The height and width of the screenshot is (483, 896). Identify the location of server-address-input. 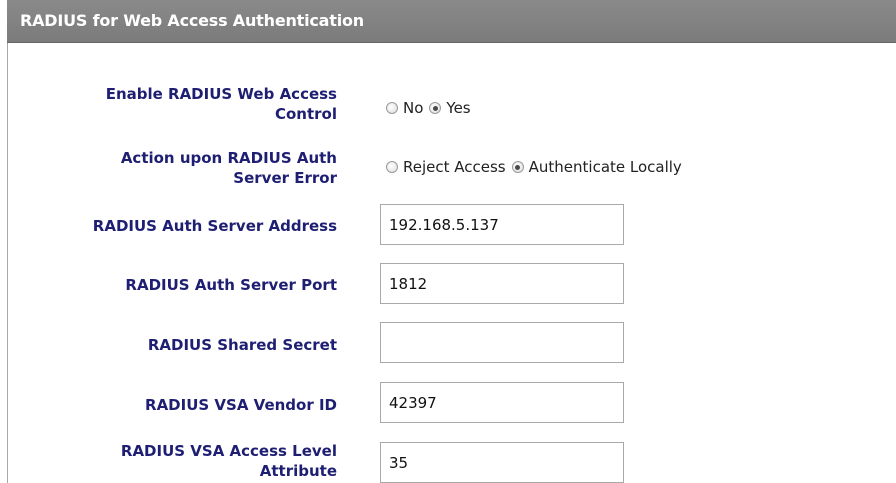
(502, 224).